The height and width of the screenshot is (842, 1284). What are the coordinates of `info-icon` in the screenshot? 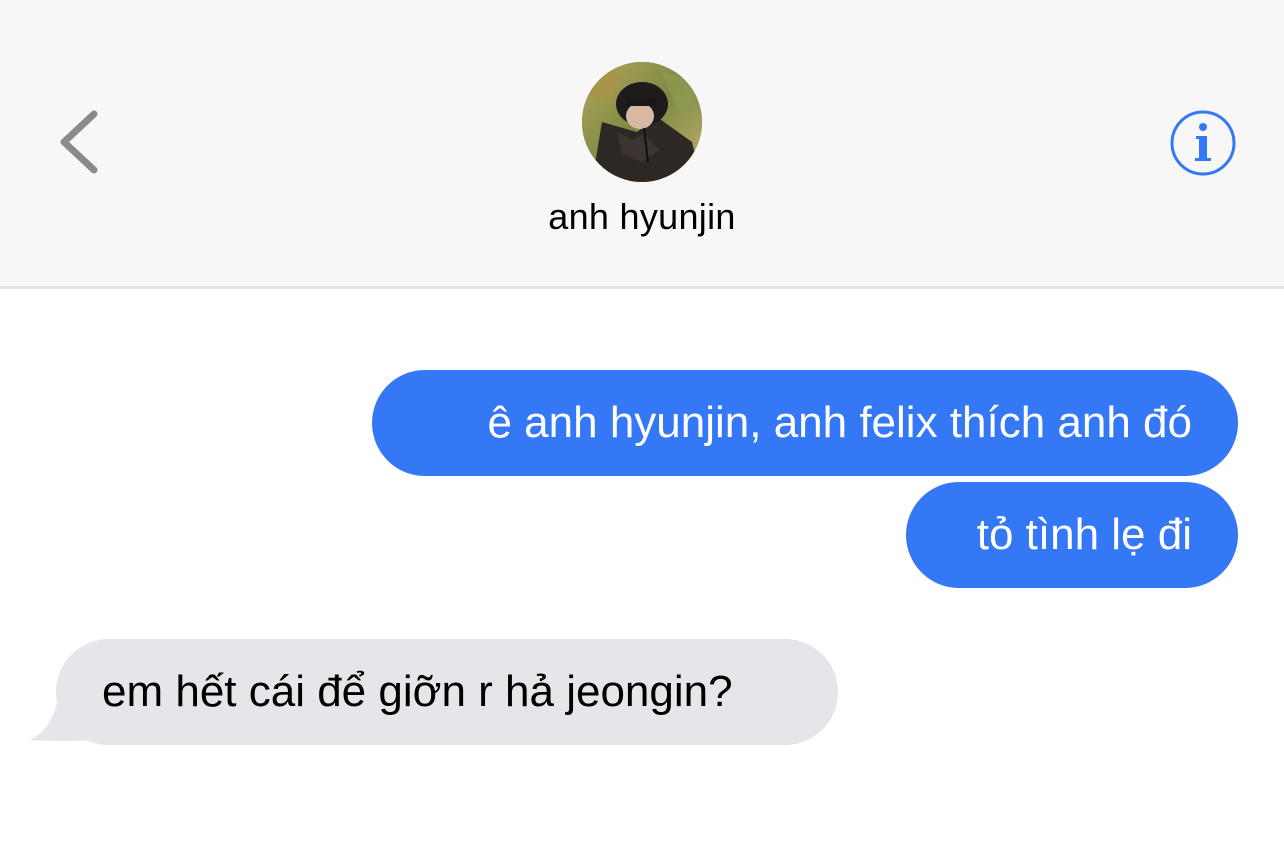 It's located at (1203, 143).